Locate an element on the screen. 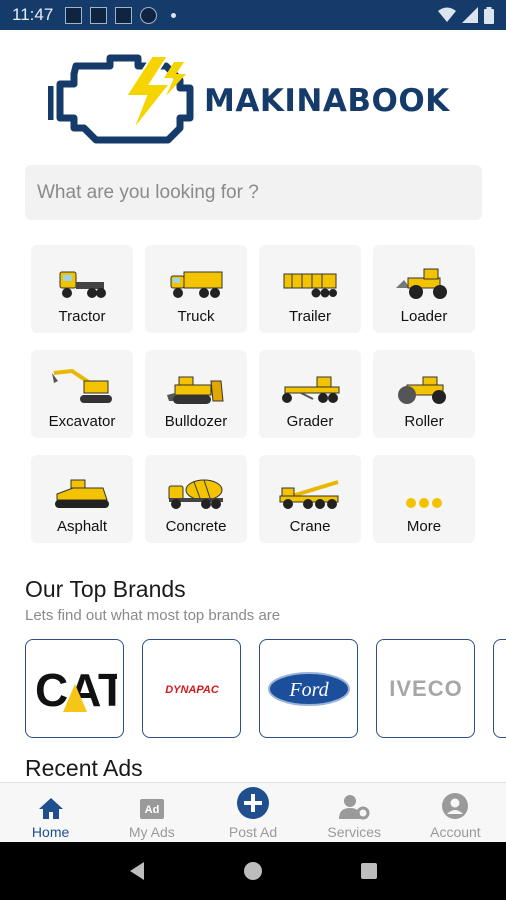  category-bulldozer: Bulldozer is located at coordinates (196, 394).